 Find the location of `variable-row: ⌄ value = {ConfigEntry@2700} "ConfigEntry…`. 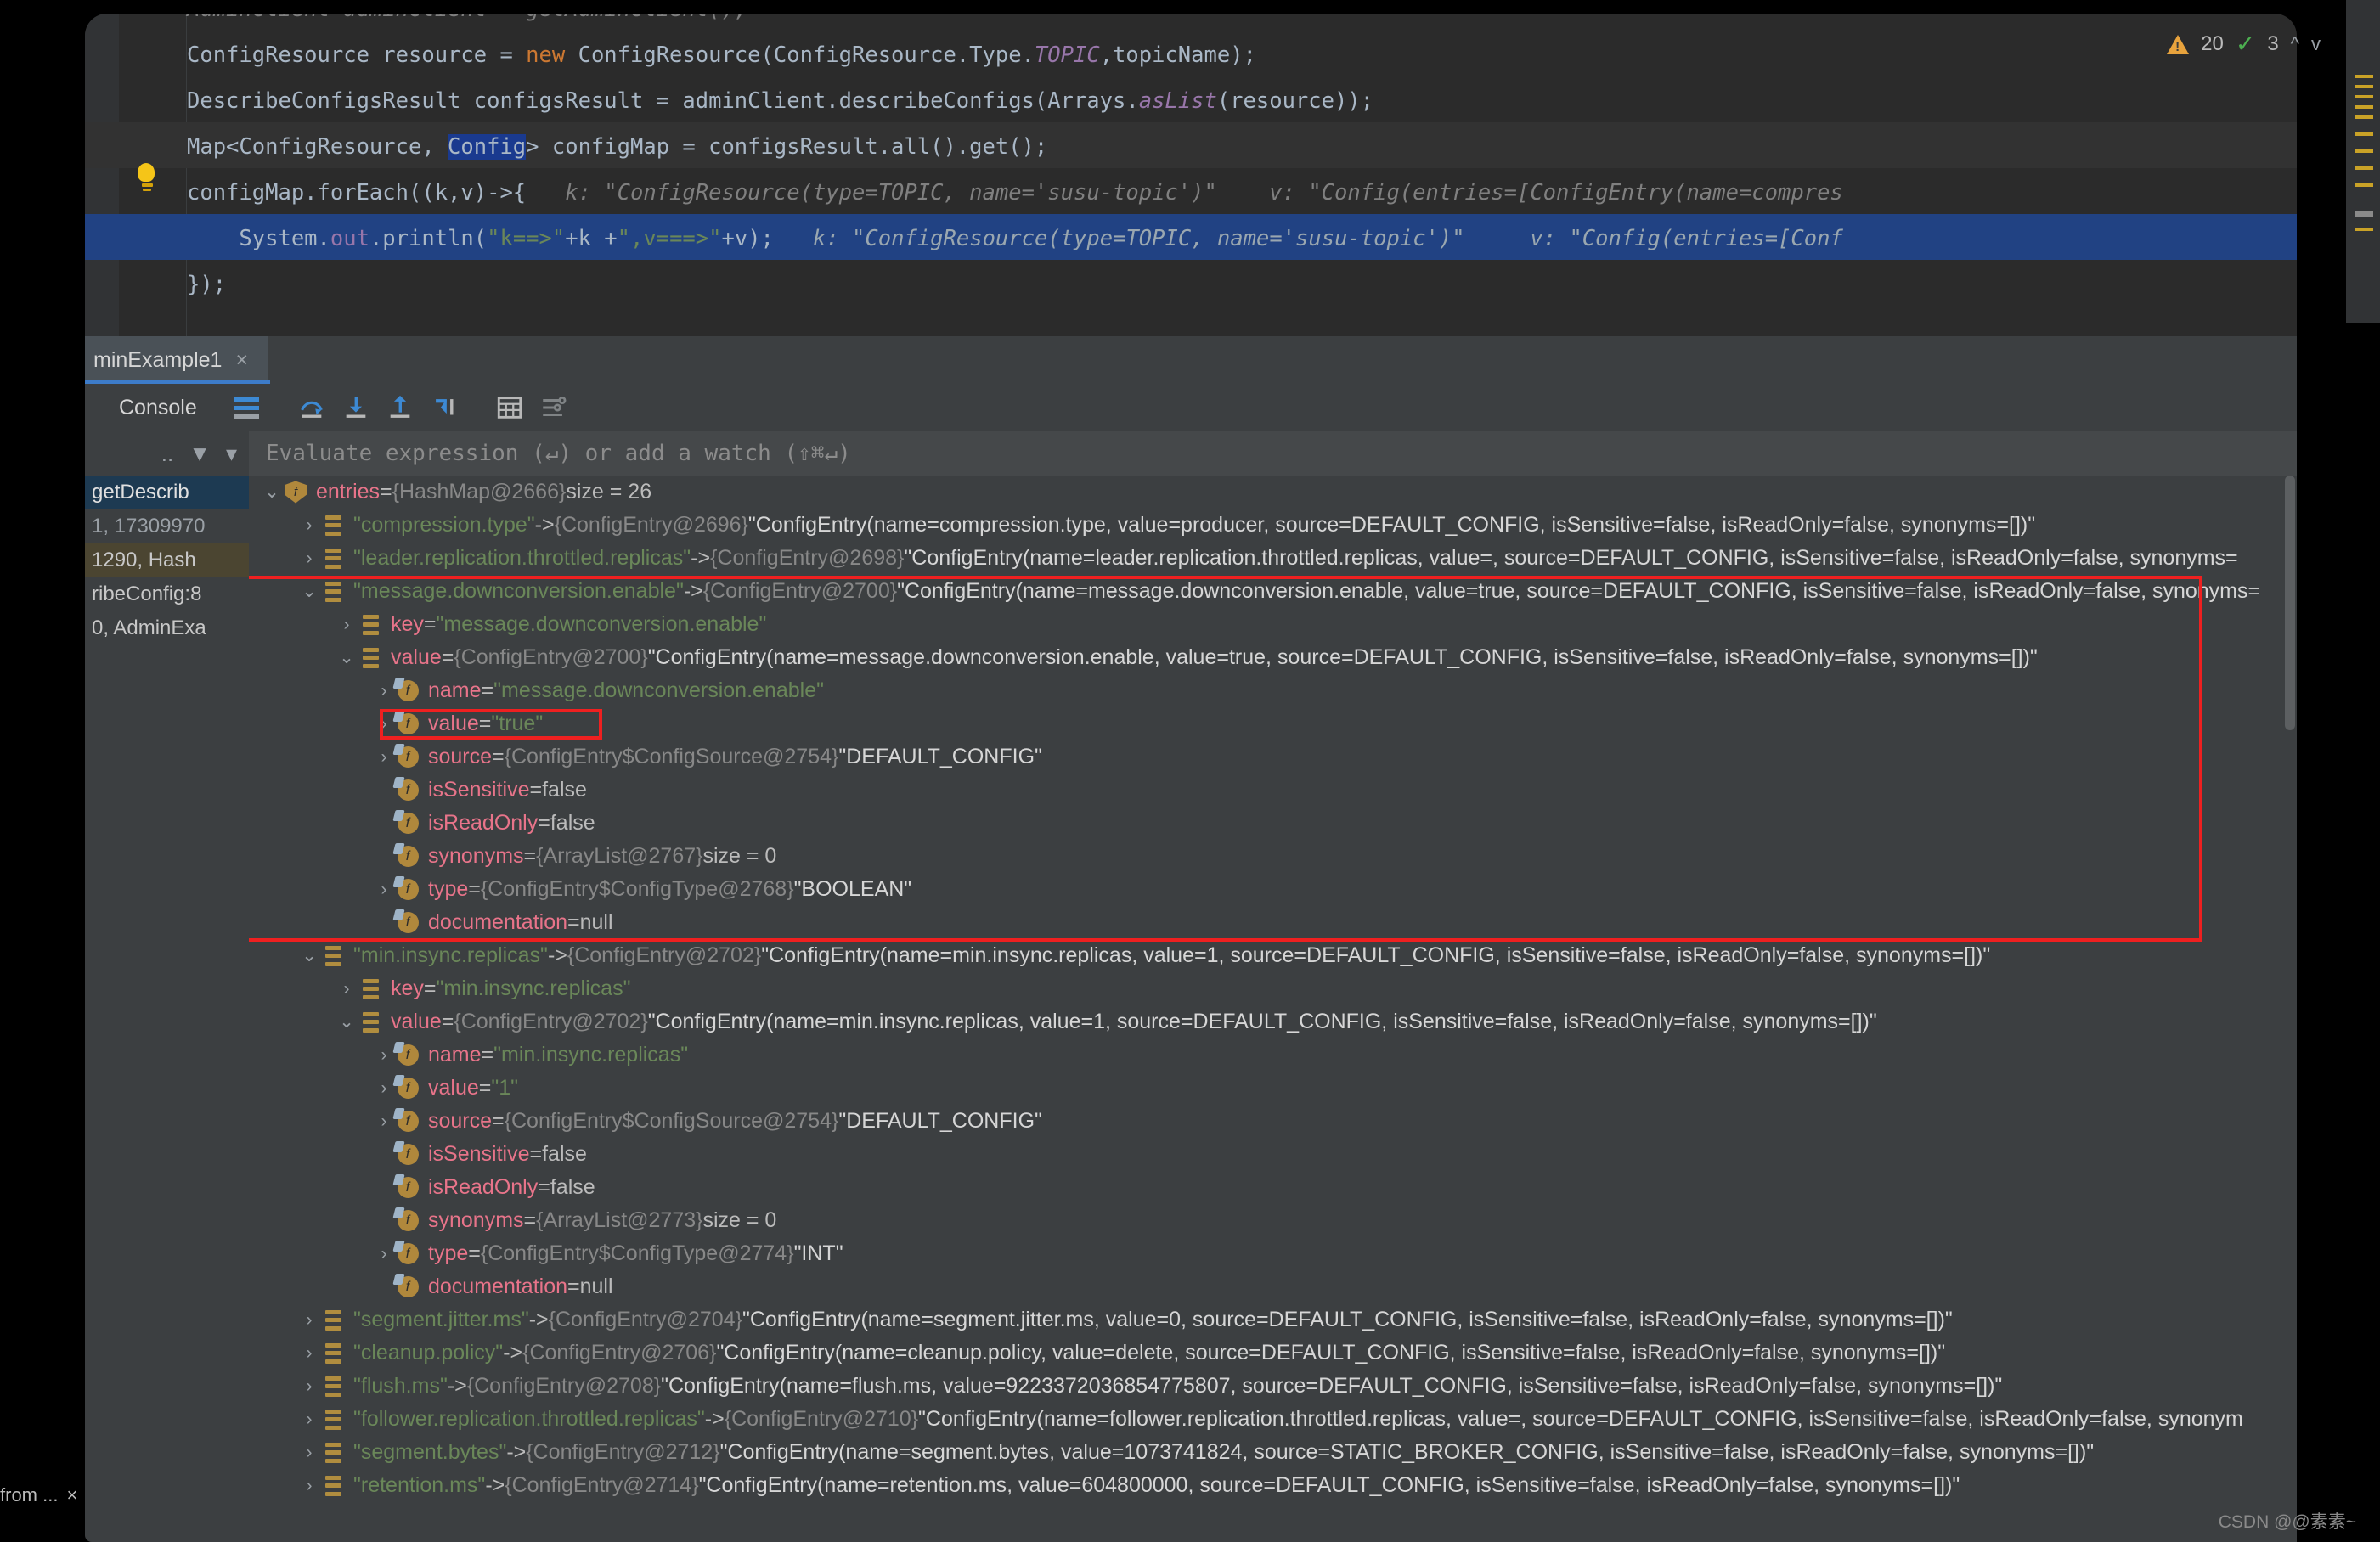

variable-row: ⌄ value = {ConfigEntry@2700} "ConfigEntry… is located at coordinates (1273, 657).